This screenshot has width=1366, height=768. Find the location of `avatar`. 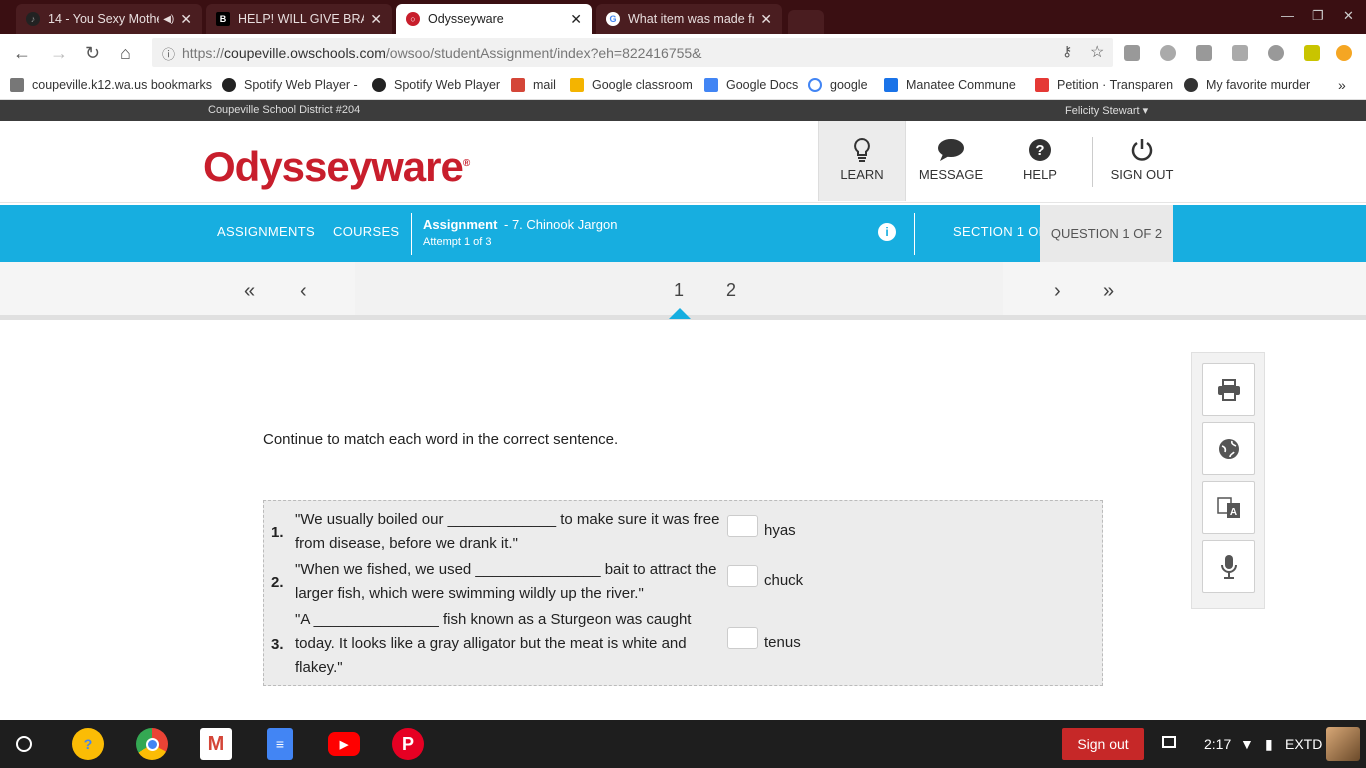

avatar is located at coordinates (1343, 744).